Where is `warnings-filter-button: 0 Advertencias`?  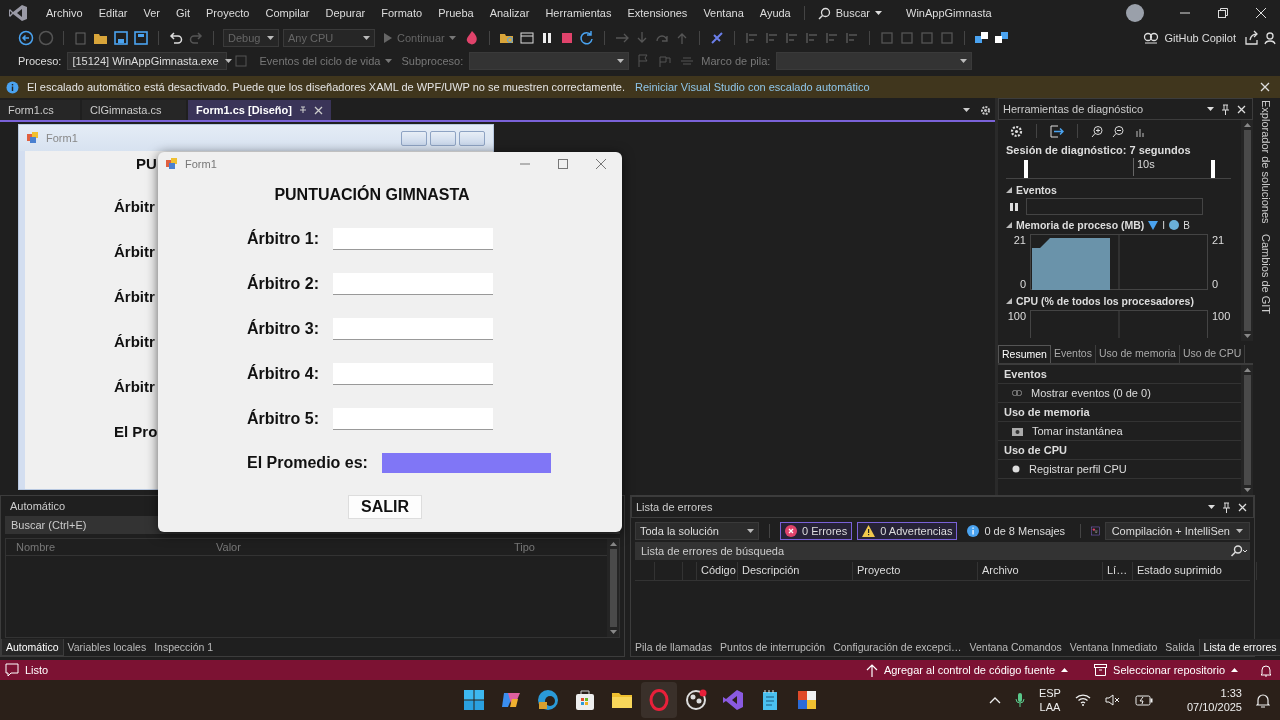
warnings-filter-button: 0 Advertencias is located at coordinates (907, 531).